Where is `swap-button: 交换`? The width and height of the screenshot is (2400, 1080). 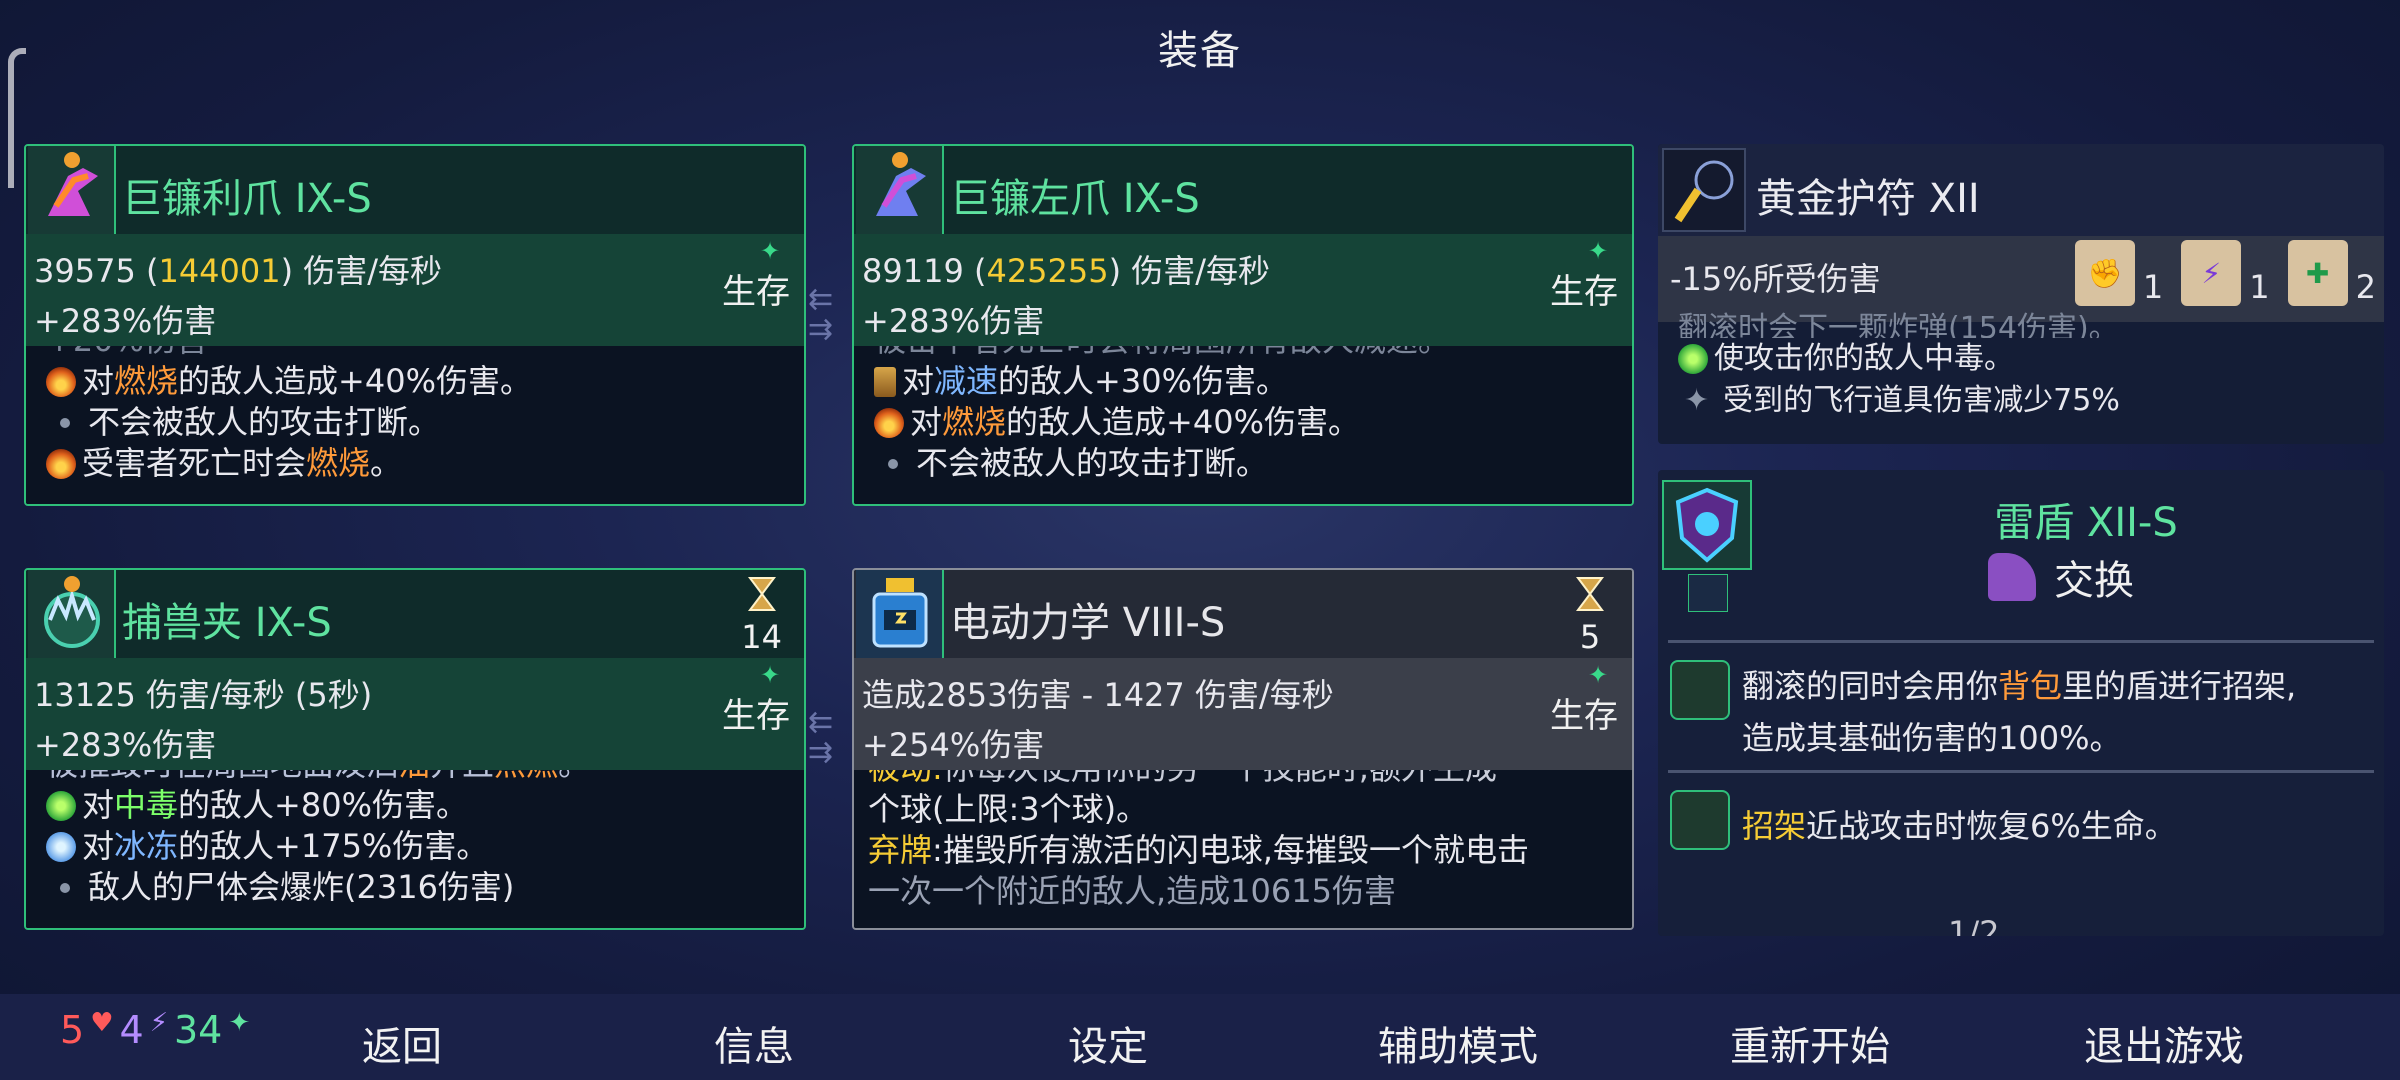 swap-button: 交换 is located at coordinates (2061, 577).